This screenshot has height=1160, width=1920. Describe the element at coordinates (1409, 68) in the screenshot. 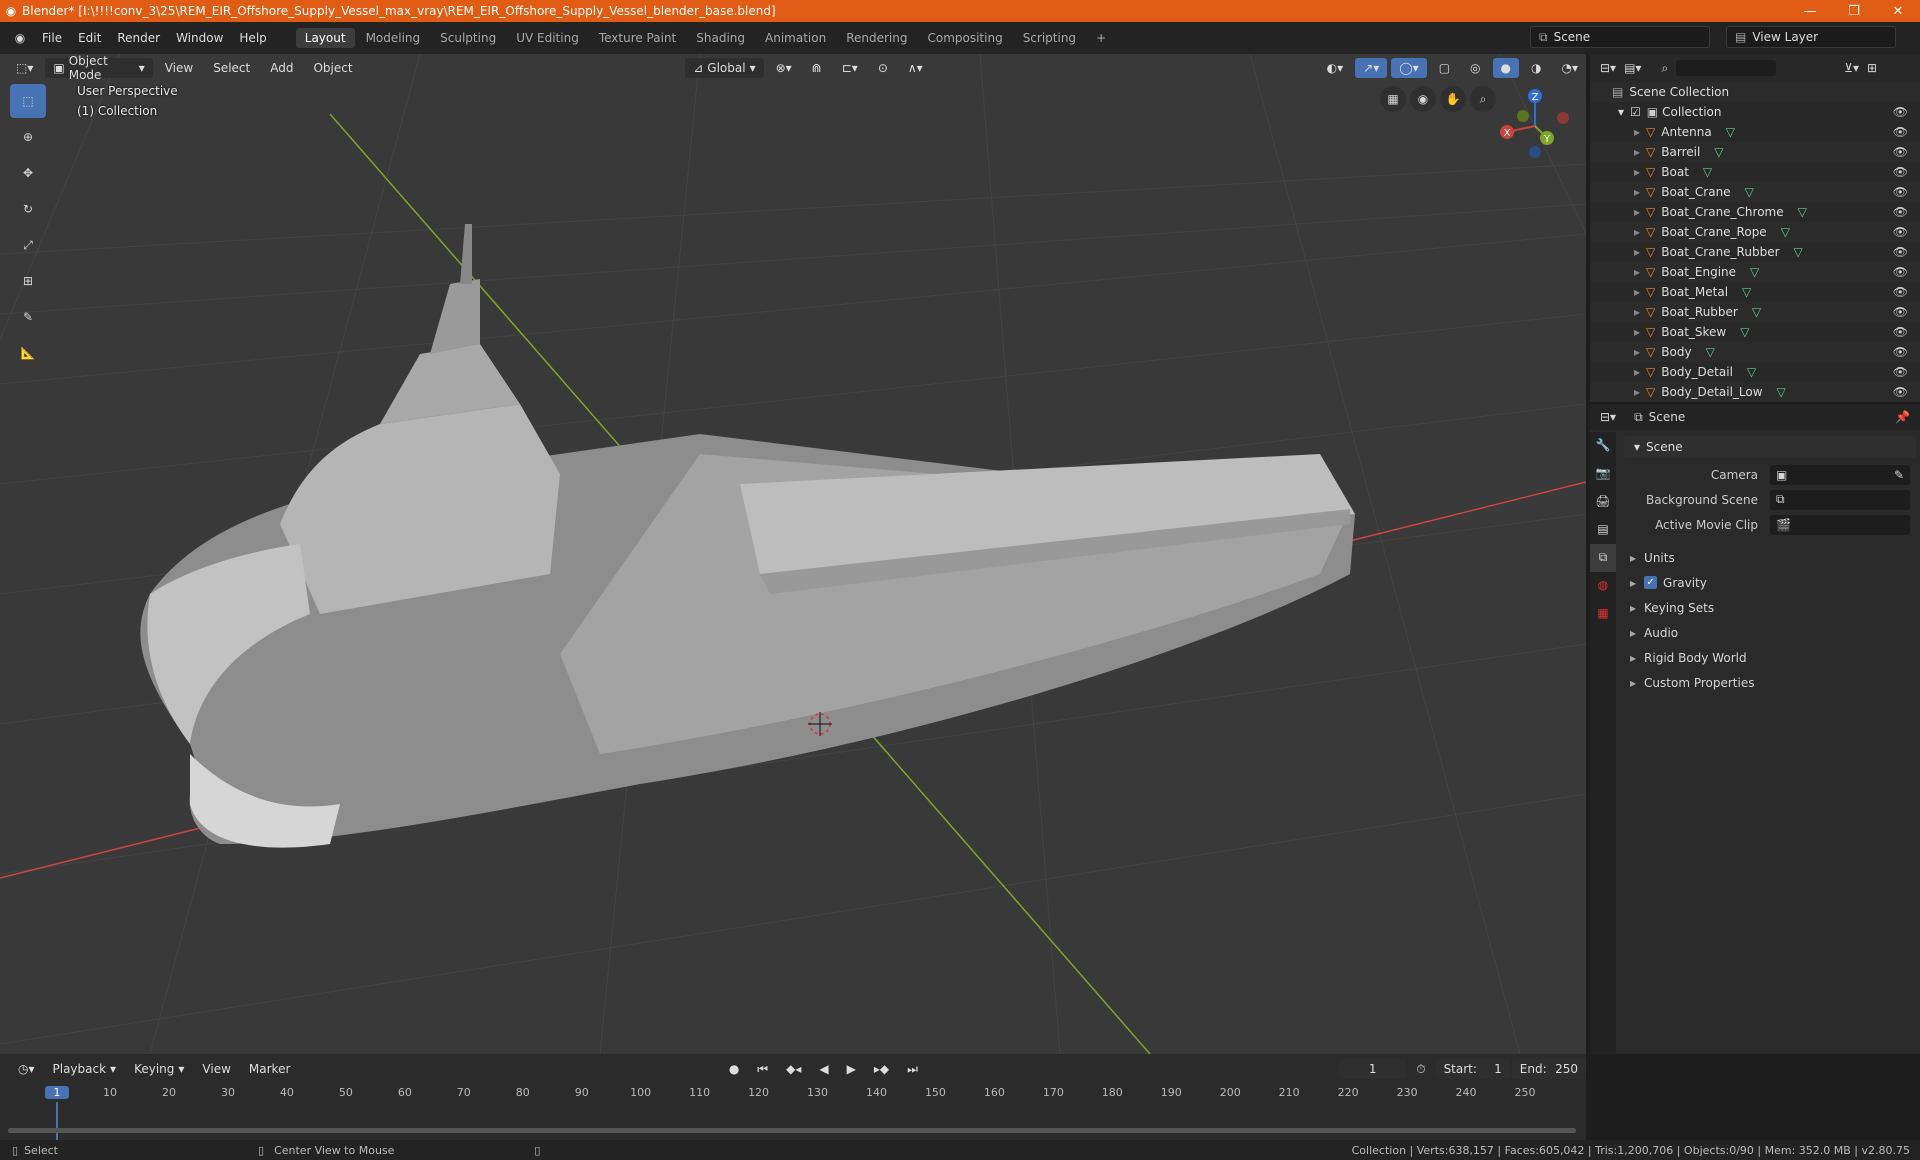

I see `overlay-toggle-icon: ◯▾` at that location.